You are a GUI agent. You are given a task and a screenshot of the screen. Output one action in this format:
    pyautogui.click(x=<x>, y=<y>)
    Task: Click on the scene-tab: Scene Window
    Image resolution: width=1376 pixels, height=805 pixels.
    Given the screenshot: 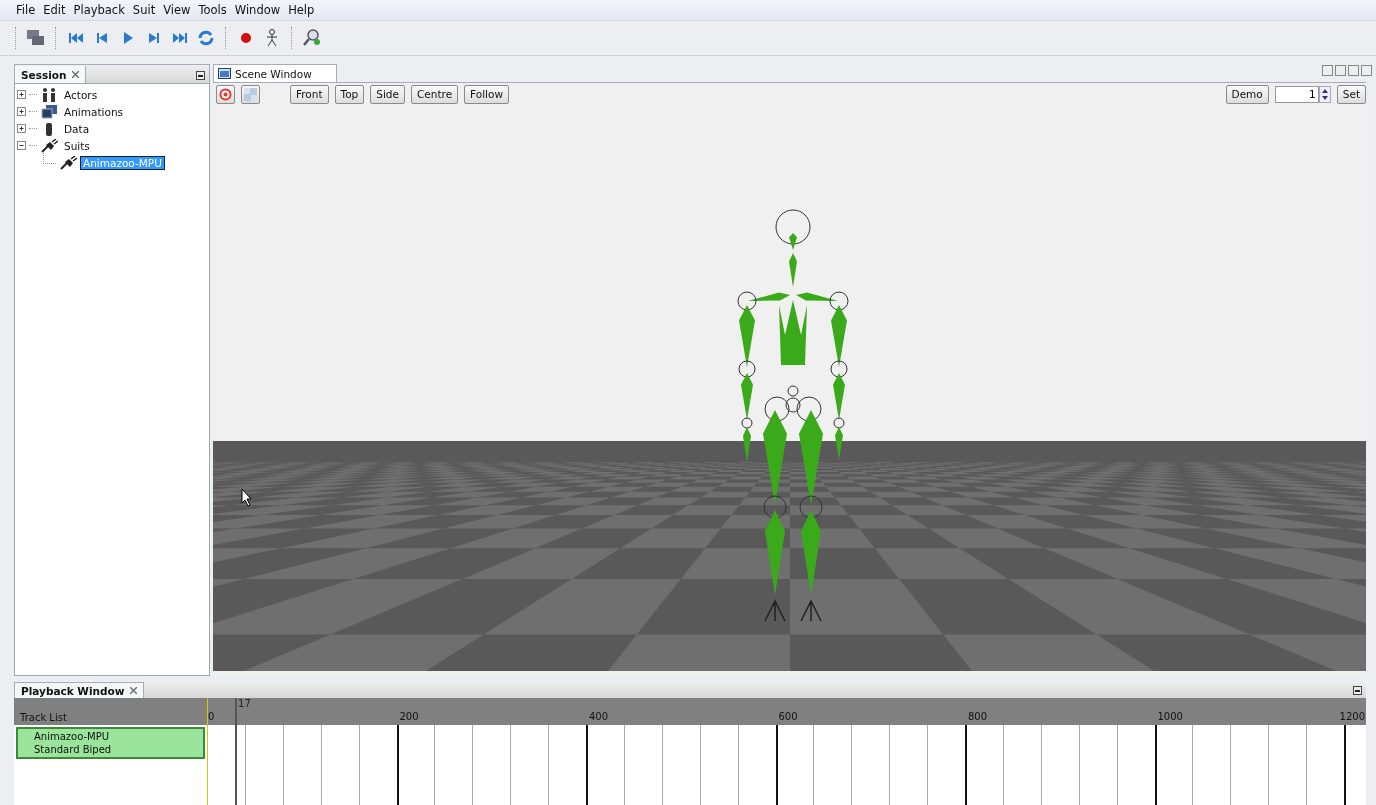 What is the action you would take?
    pyautogui.click(x=275, y=73)
    